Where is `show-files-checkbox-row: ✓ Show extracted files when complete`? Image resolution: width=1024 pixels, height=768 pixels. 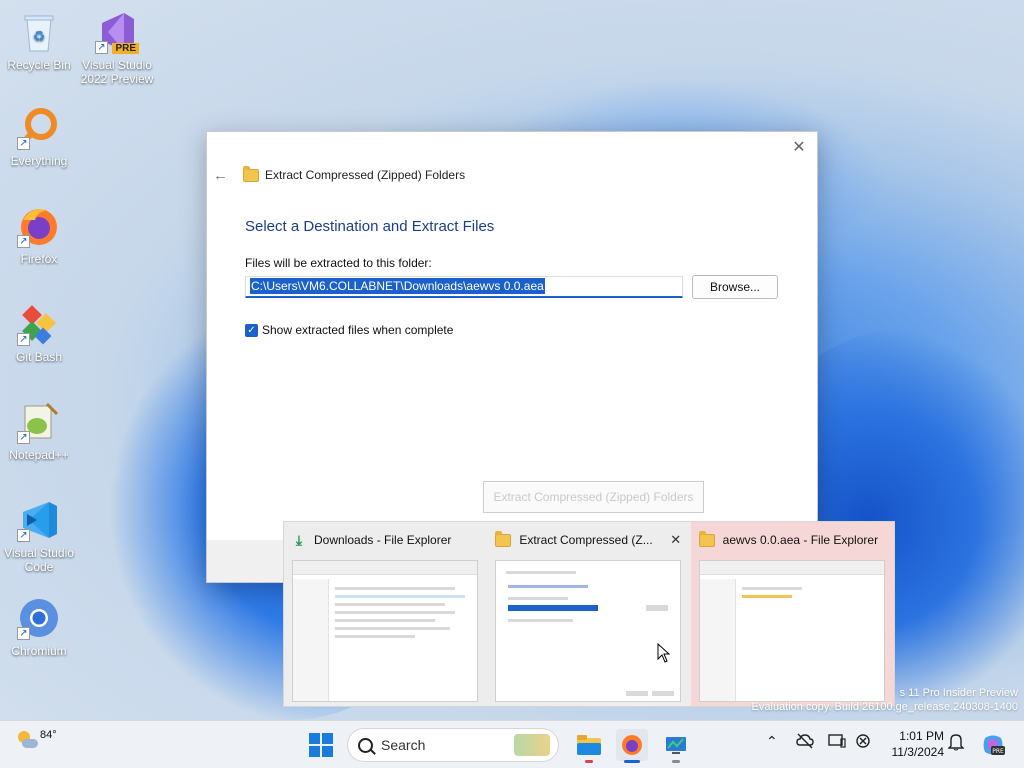 show-files-checkbox-row: ✓ Show extracted files when complete is located at coordinates (349, 330).